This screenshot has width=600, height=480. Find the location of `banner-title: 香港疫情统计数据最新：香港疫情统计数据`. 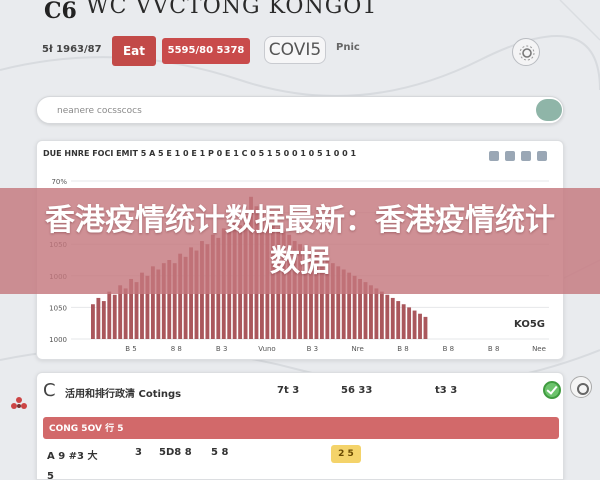

banner-title: 香港疫情统计数据最新：香港疫情统计数据 is located at coordinates (300, 241).